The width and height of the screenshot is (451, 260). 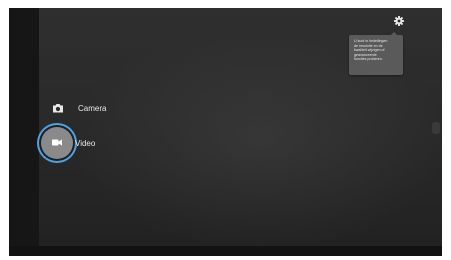 I want to click on gear-icon, so click(x=399, y=22).